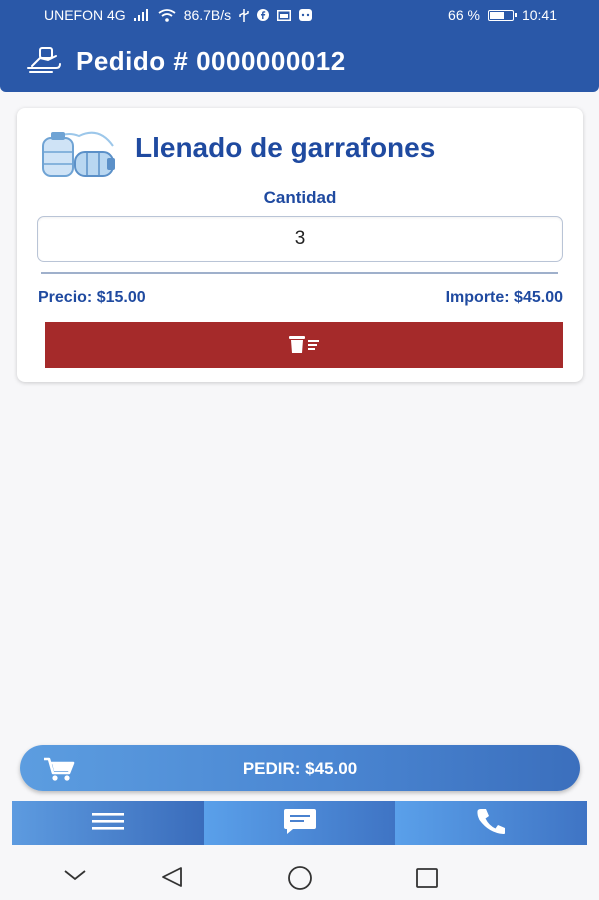 The width and height of the screenshot is (599, 900). What do you see at coordinates (300, 239) in the screenshot?
I see `quantity-input` at bounding box center [300, 239].